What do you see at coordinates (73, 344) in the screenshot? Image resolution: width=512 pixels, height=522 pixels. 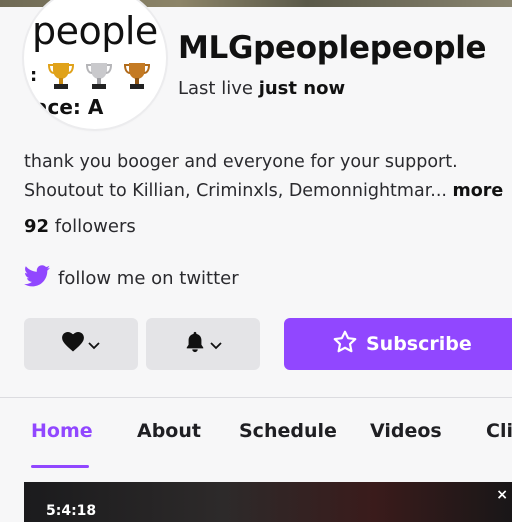 I see `heart-icon` at bounding box center [73, 344].